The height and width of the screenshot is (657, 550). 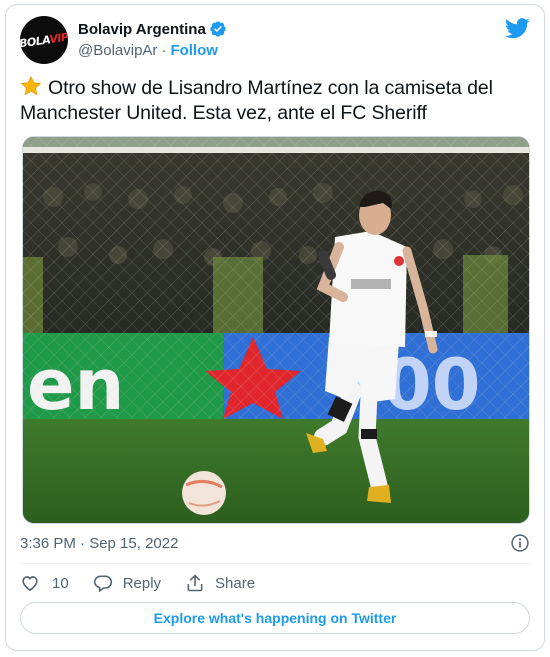 I want to click on reply-button: Reply, so click(x=127, y=583).